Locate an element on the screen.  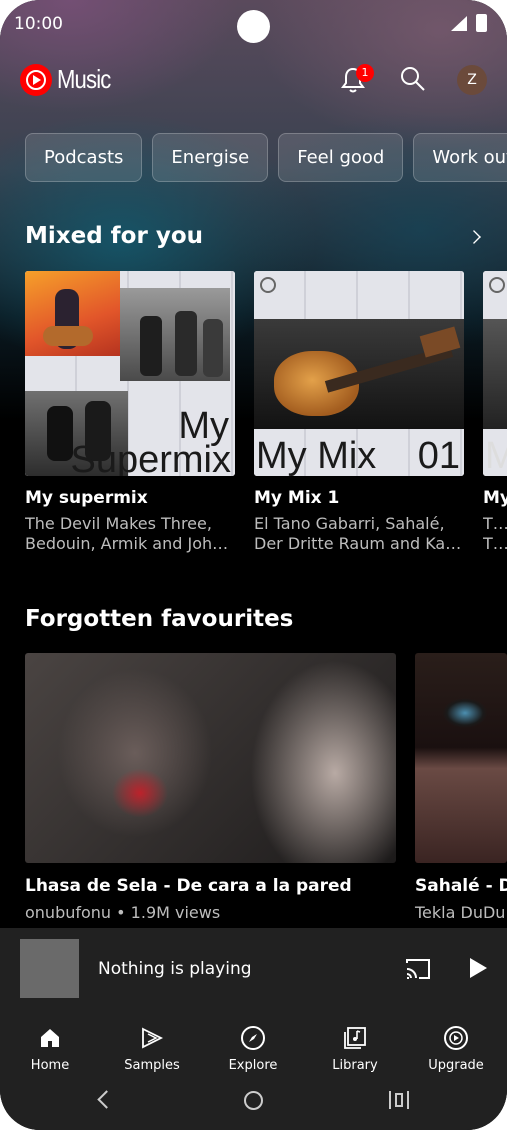
art-text-01: 01 is located at coordinates (438, 455).